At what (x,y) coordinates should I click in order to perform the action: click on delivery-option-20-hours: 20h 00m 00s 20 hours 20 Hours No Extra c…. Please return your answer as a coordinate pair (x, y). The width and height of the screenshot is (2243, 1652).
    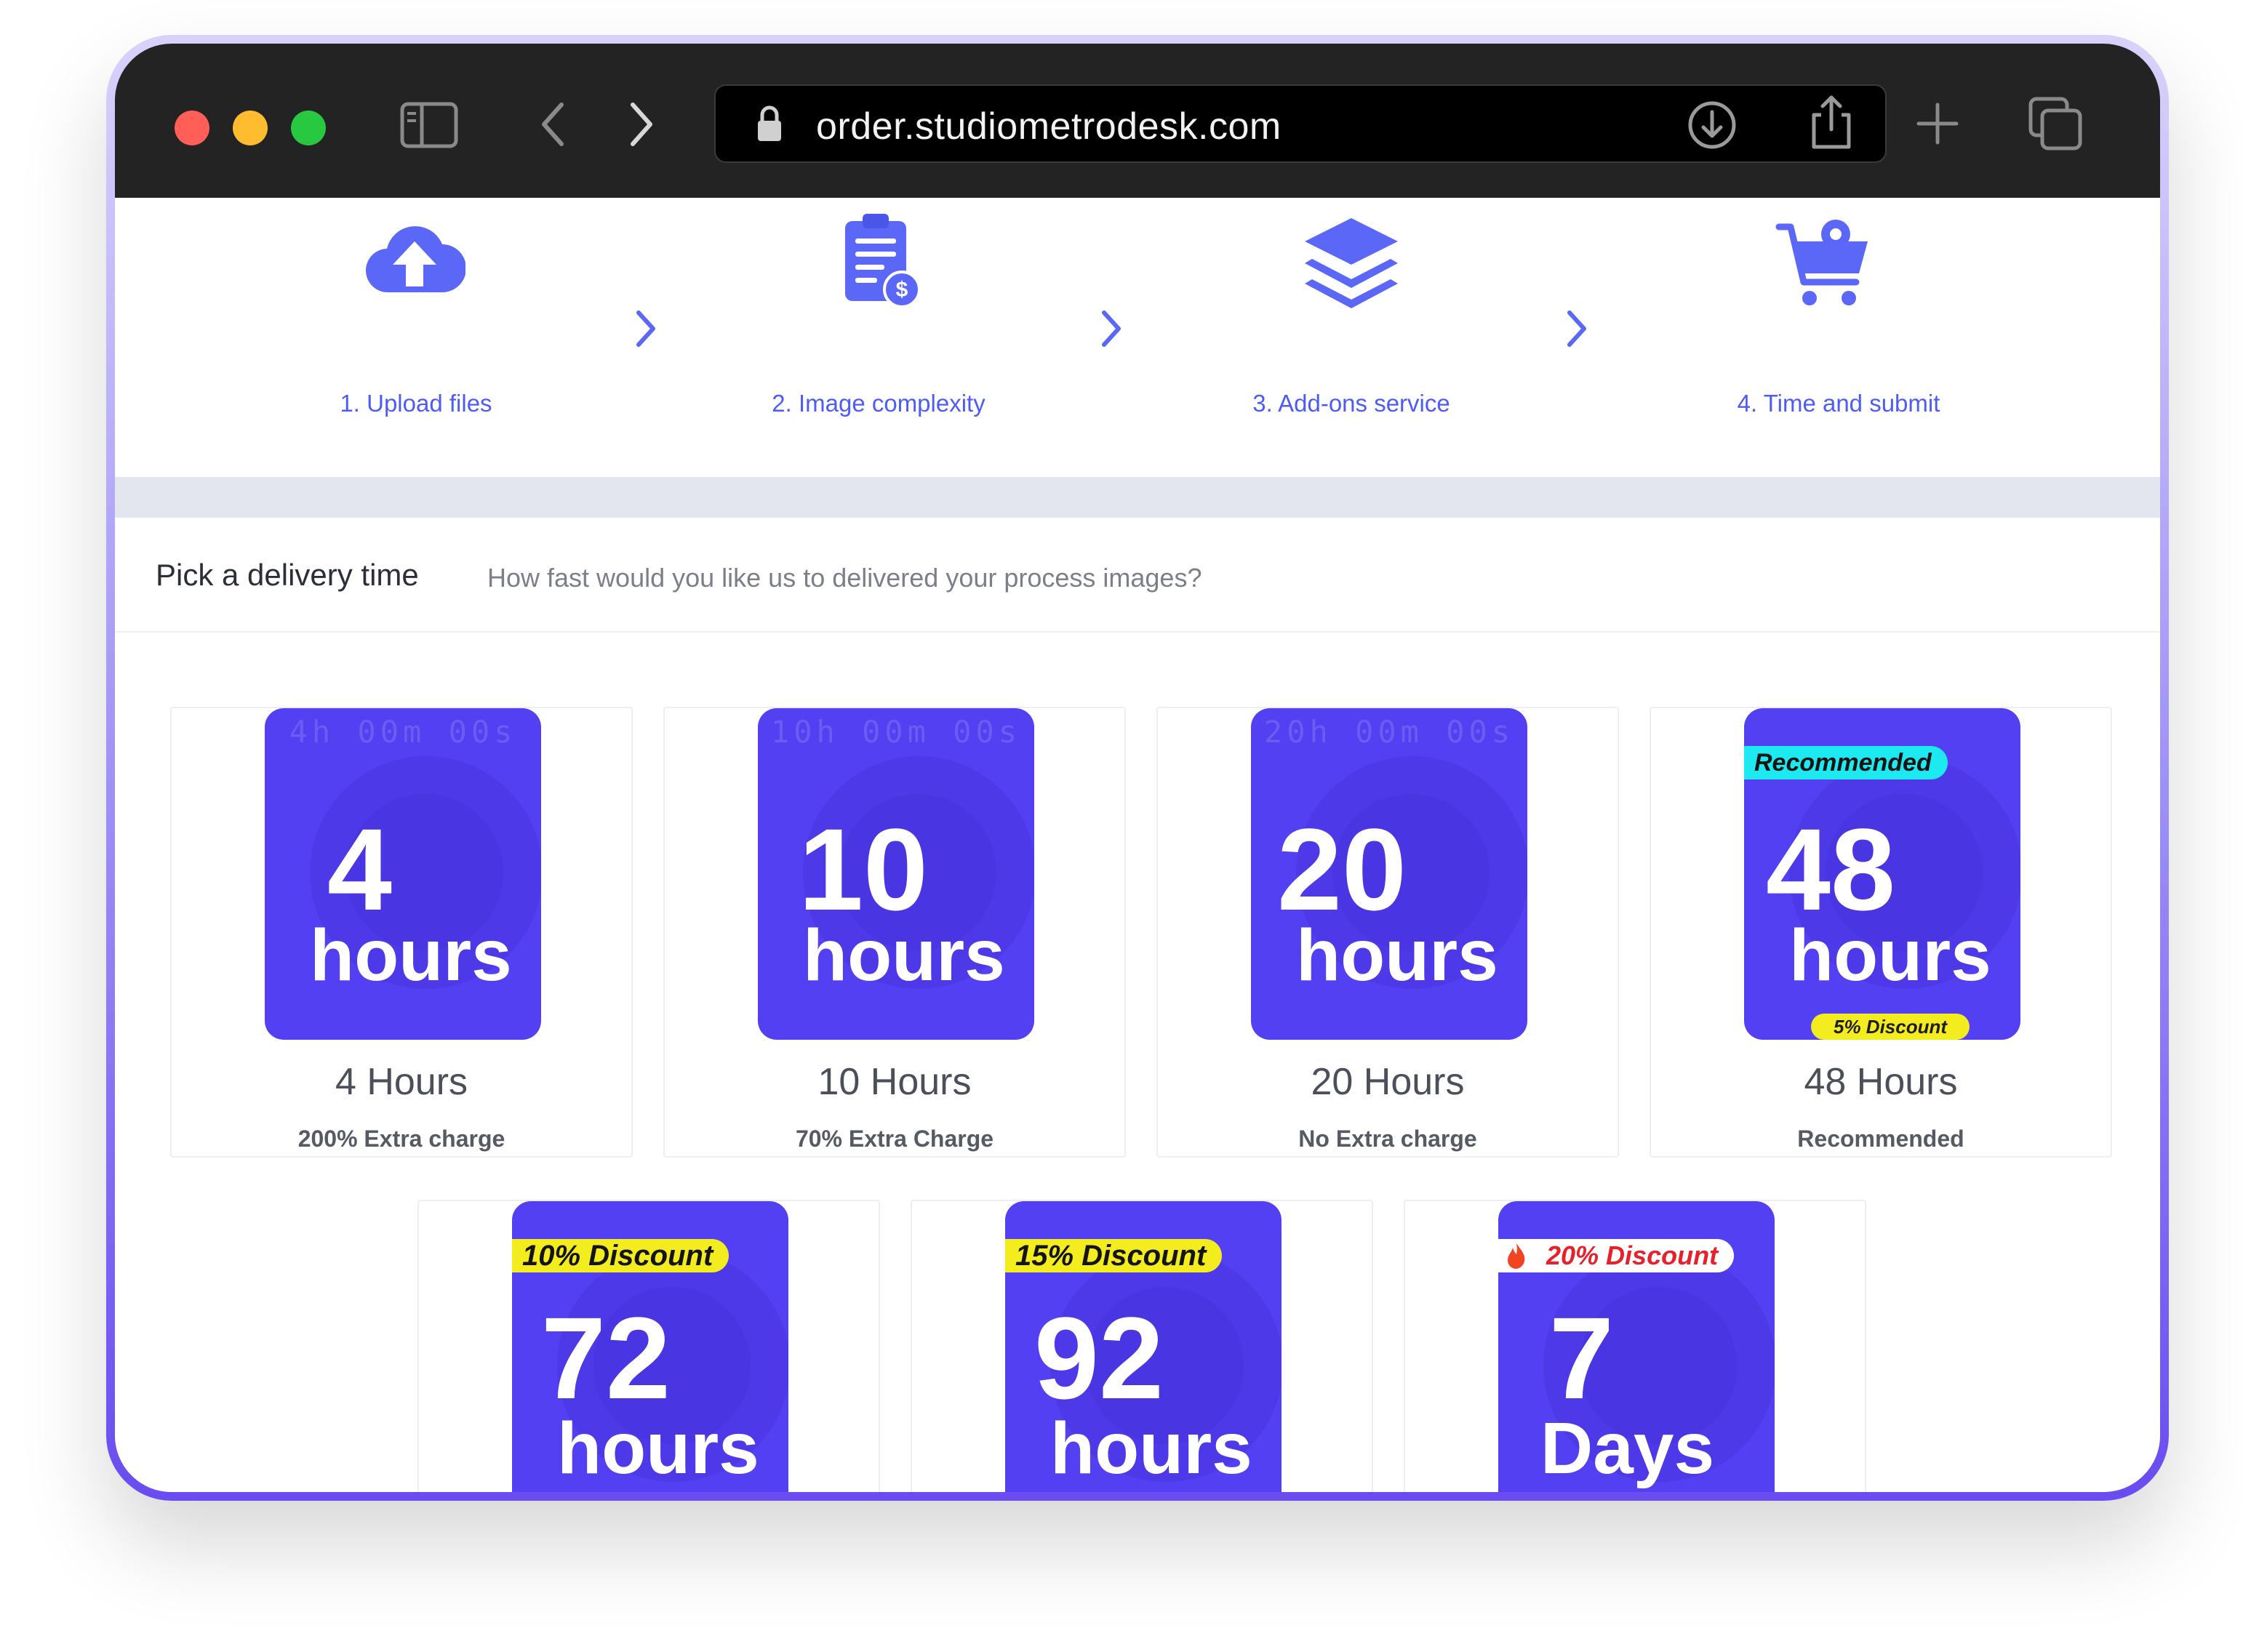
    Looking at the image, I should click on (1387, 932).